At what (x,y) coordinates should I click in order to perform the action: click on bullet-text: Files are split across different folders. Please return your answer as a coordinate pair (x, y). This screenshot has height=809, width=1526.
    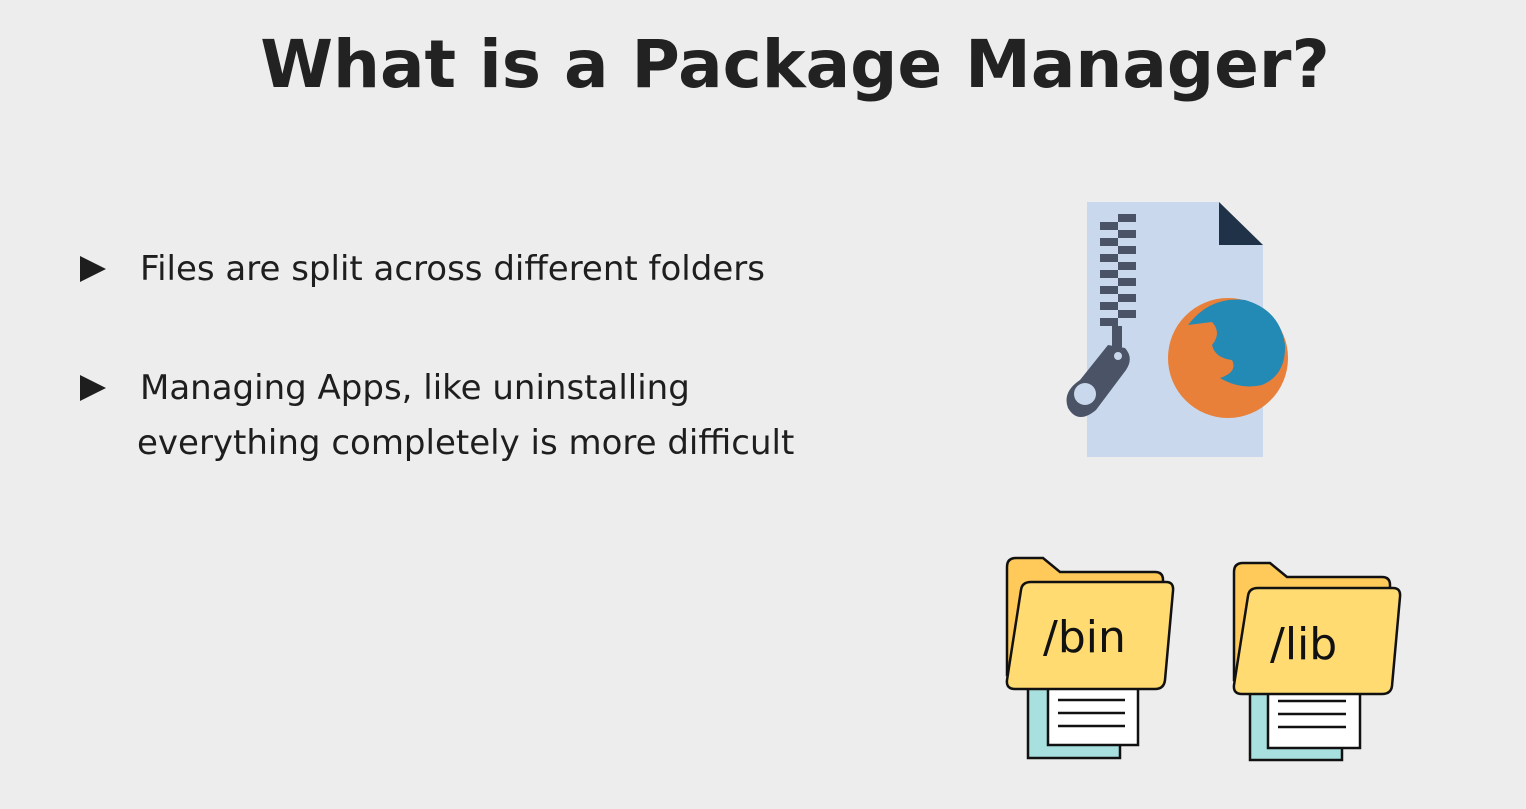
    Looking at the image, I should click on (452, 269).